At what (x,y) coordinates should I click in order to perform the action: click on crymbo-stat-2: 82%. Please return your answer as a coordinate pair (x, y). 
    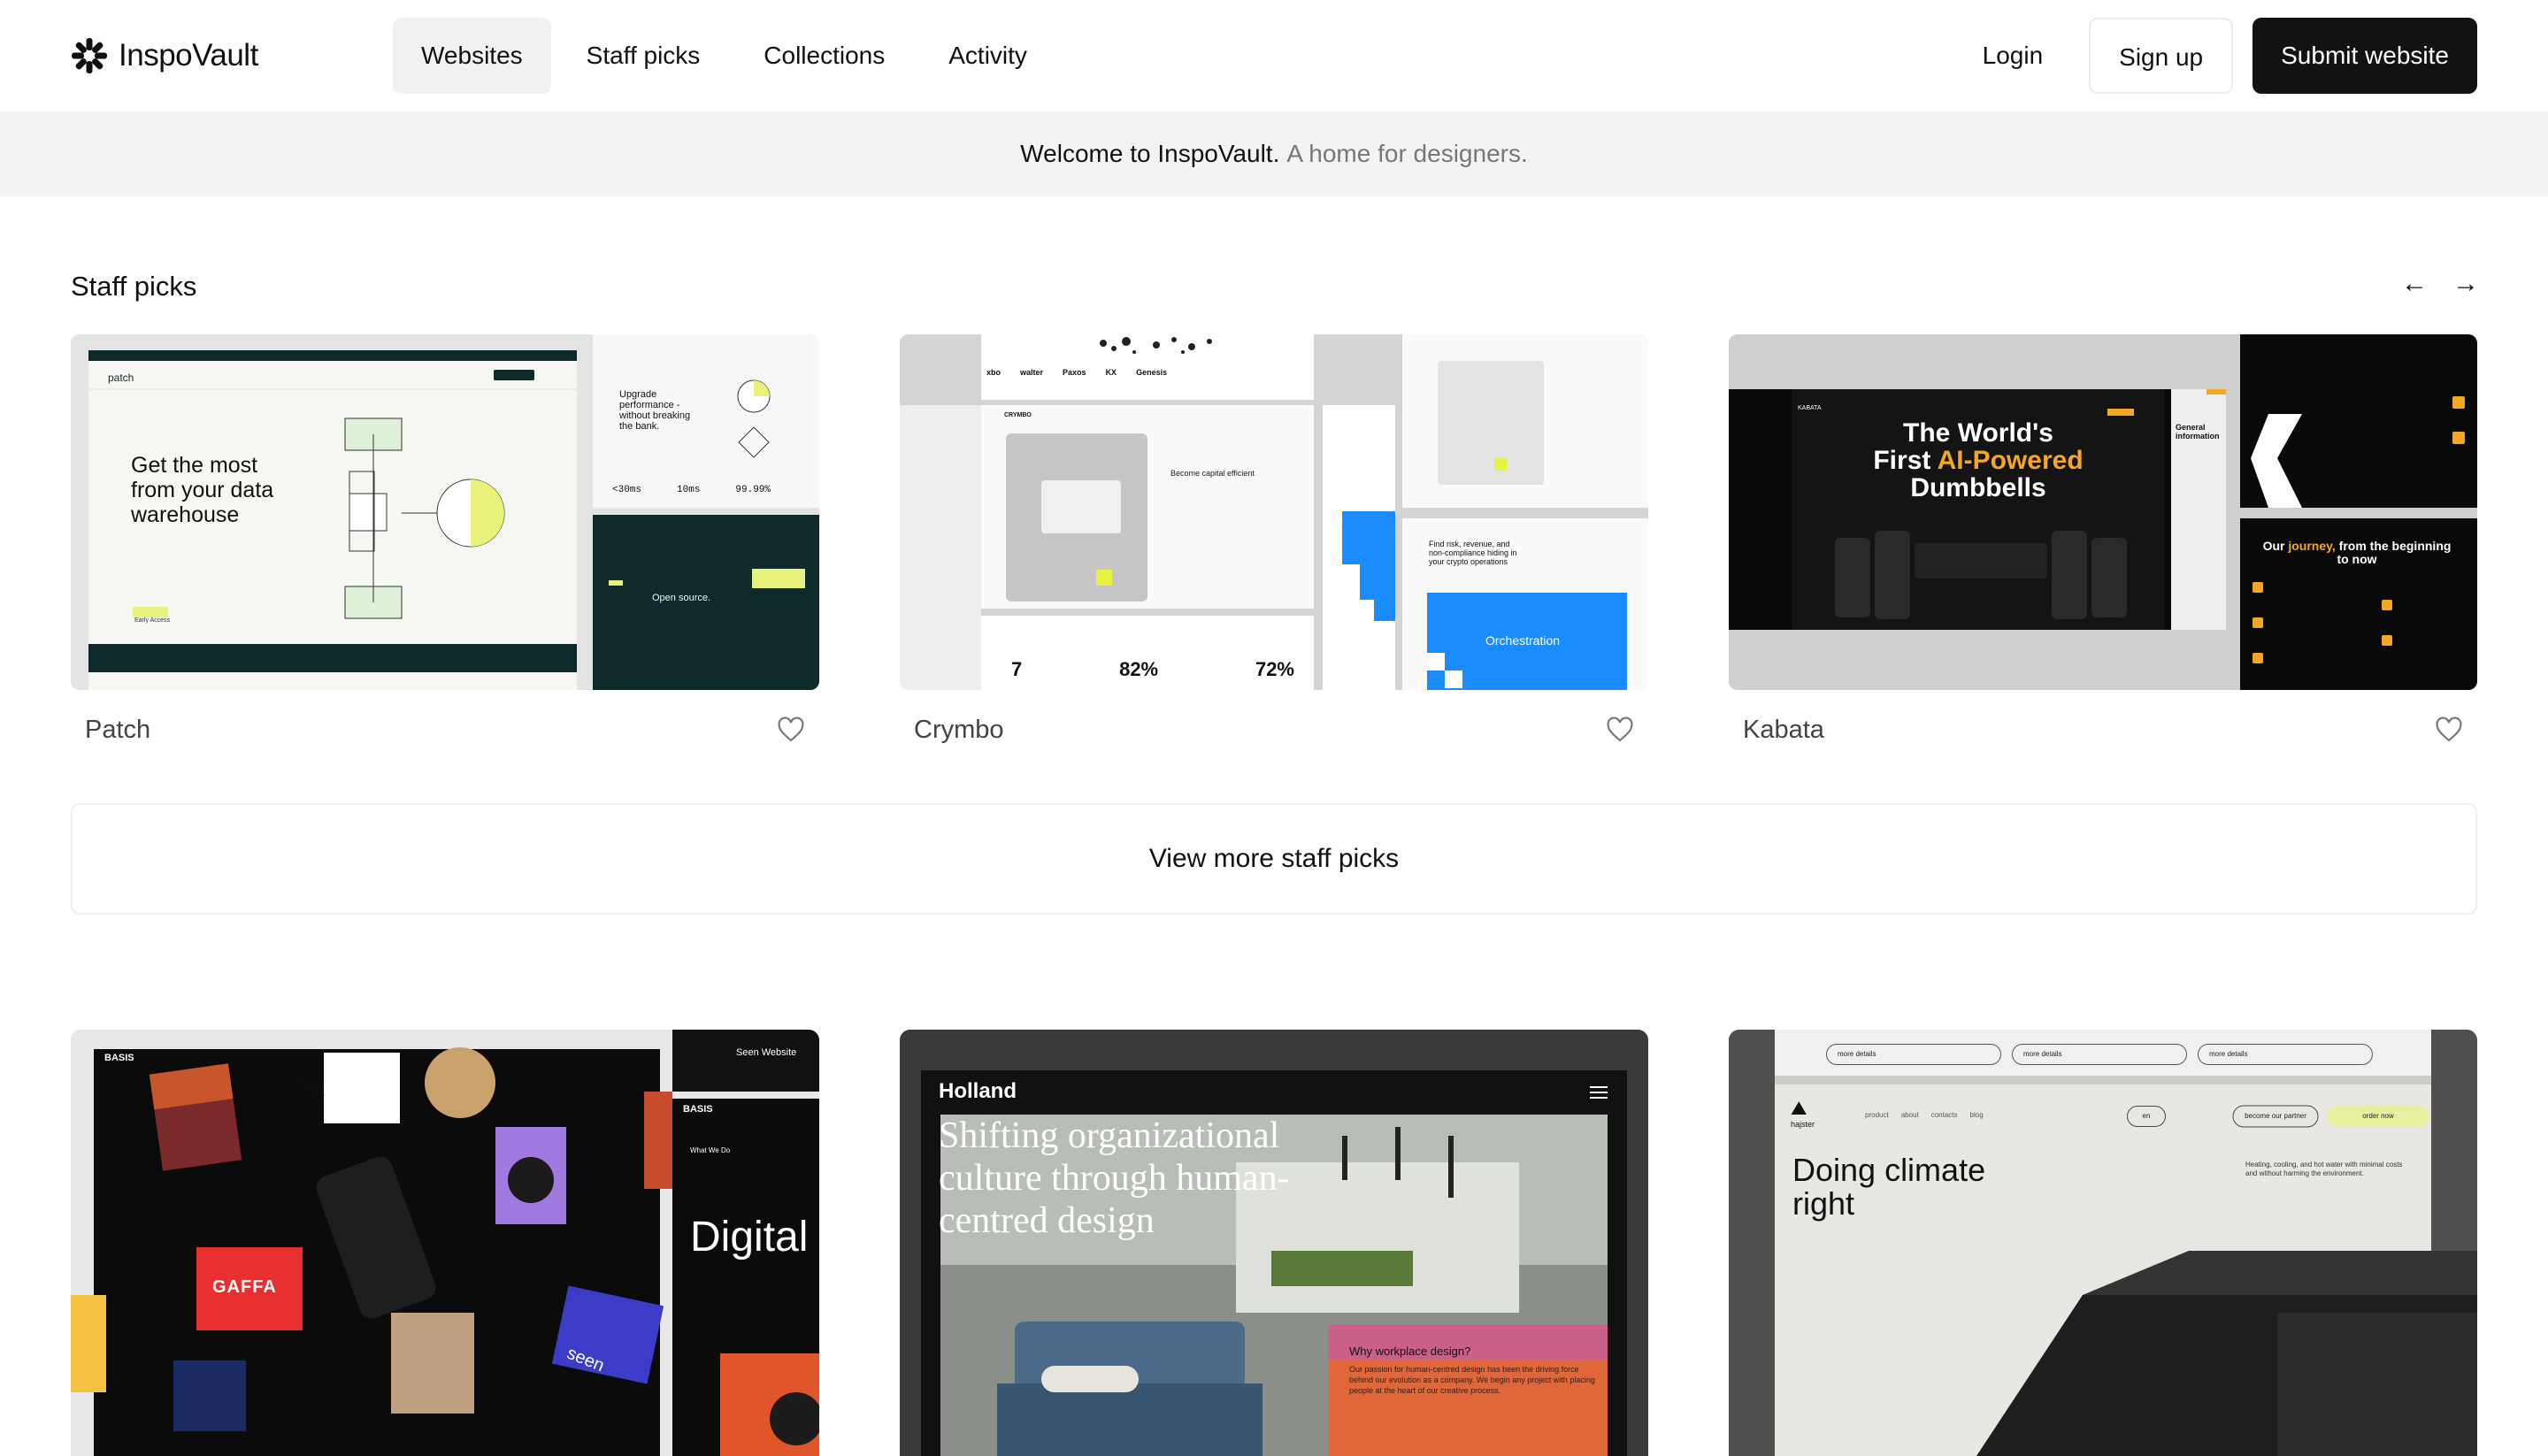
    Looking at the image, I should click on (1139, 669).